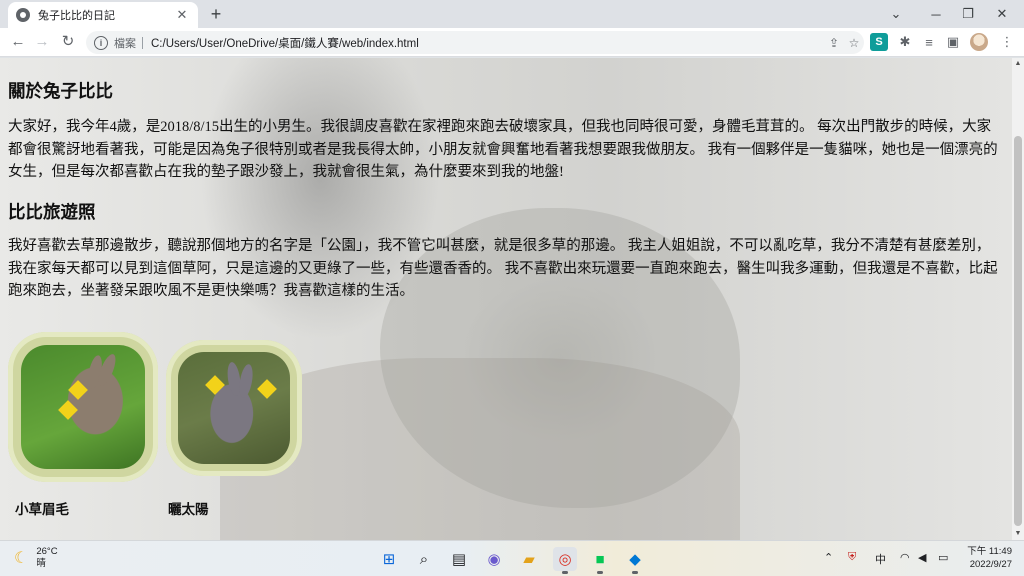  I want to click on ime-indicator: 中, so click(880, 559).